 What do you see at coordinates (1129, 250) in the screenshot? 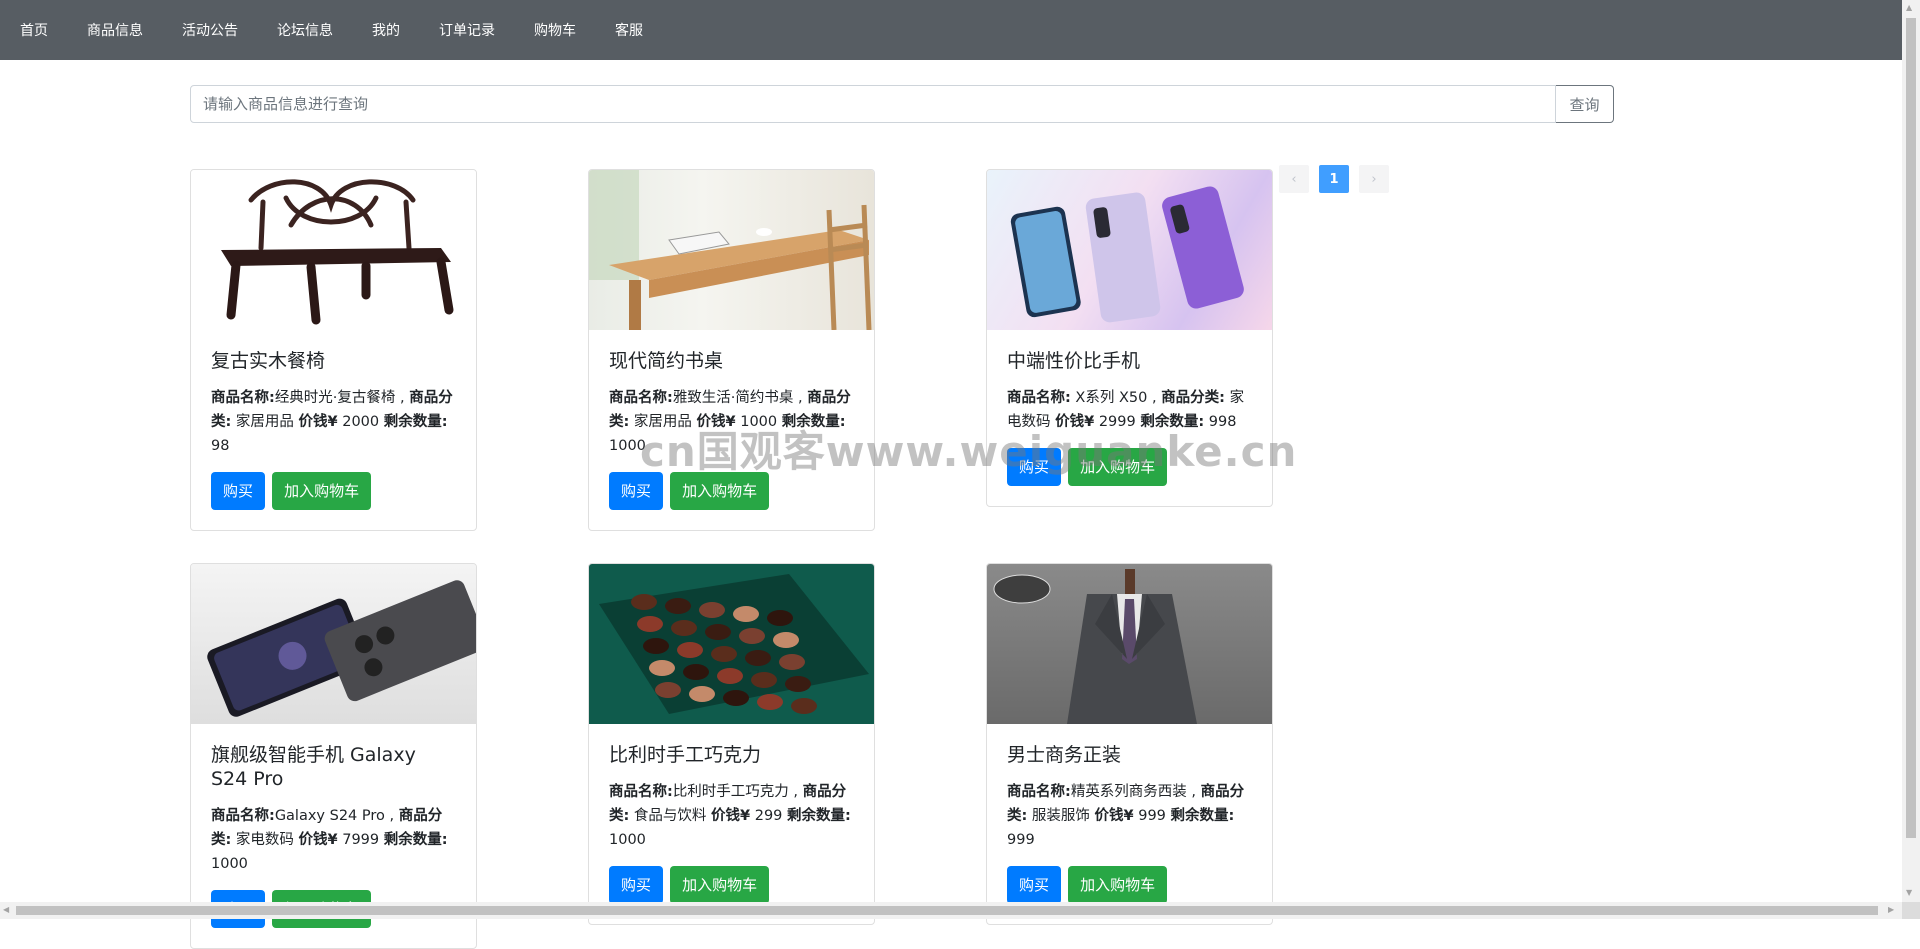
I see `product-image-phones` at bounding box center [1129, 250].